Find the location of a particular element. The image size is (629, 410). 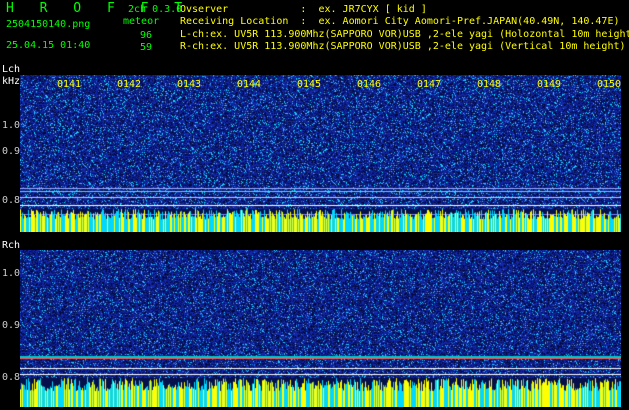

rch-ylabel-0-8: 0.8 is located at coordinates (11, 377).